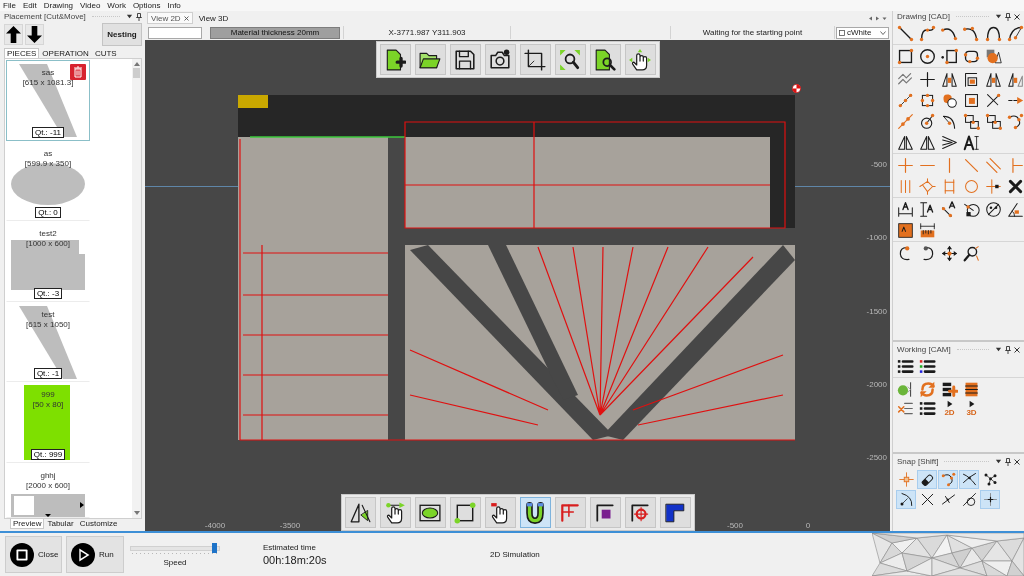 The width and height of the screenshot is (1024, 576). What do you see at coordinates (971, 56) in the screenshot?
I see `rounded-rectangle-icon` at bounding box center [971, 56].